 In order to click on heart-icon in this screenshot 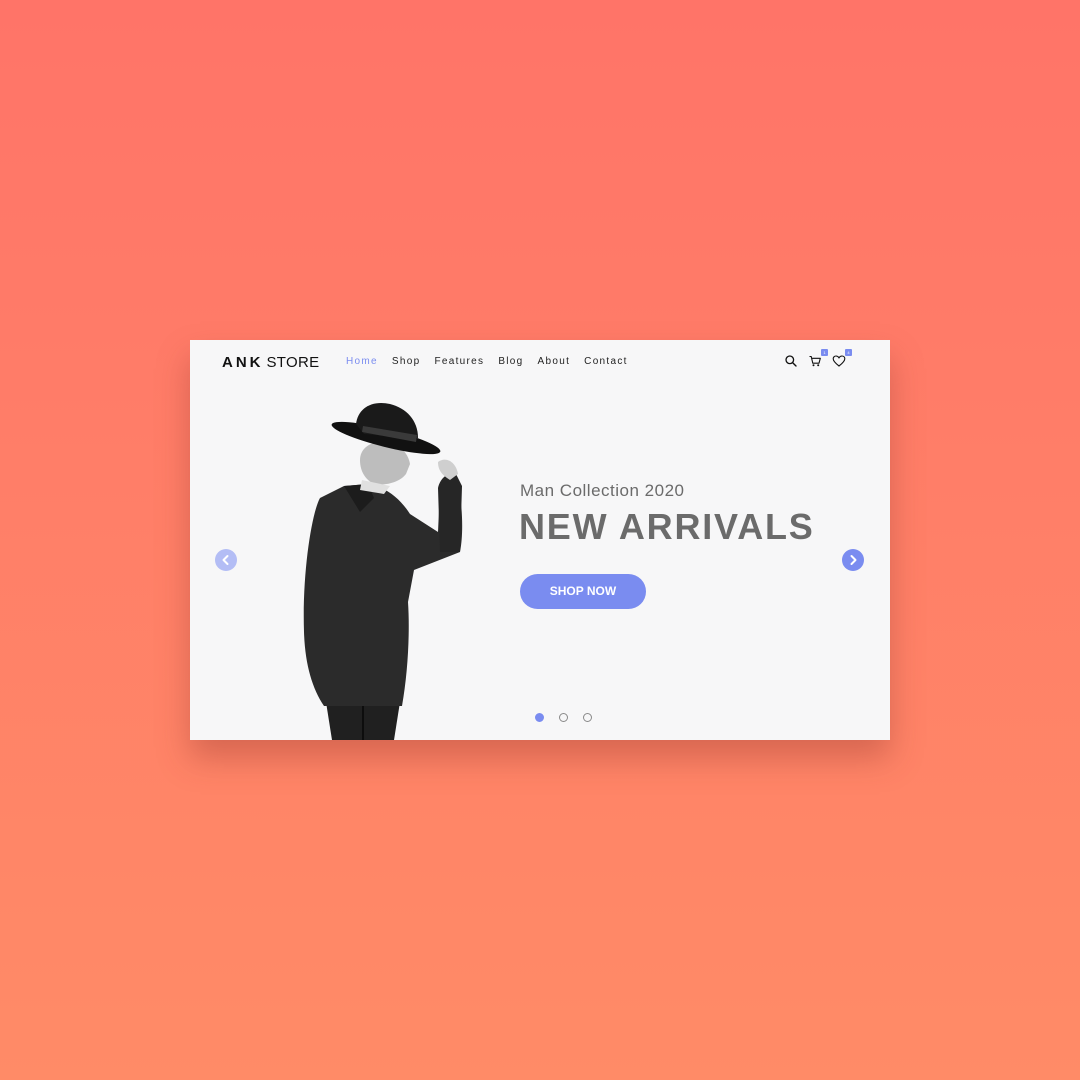, I will do `click(839, 361)`.